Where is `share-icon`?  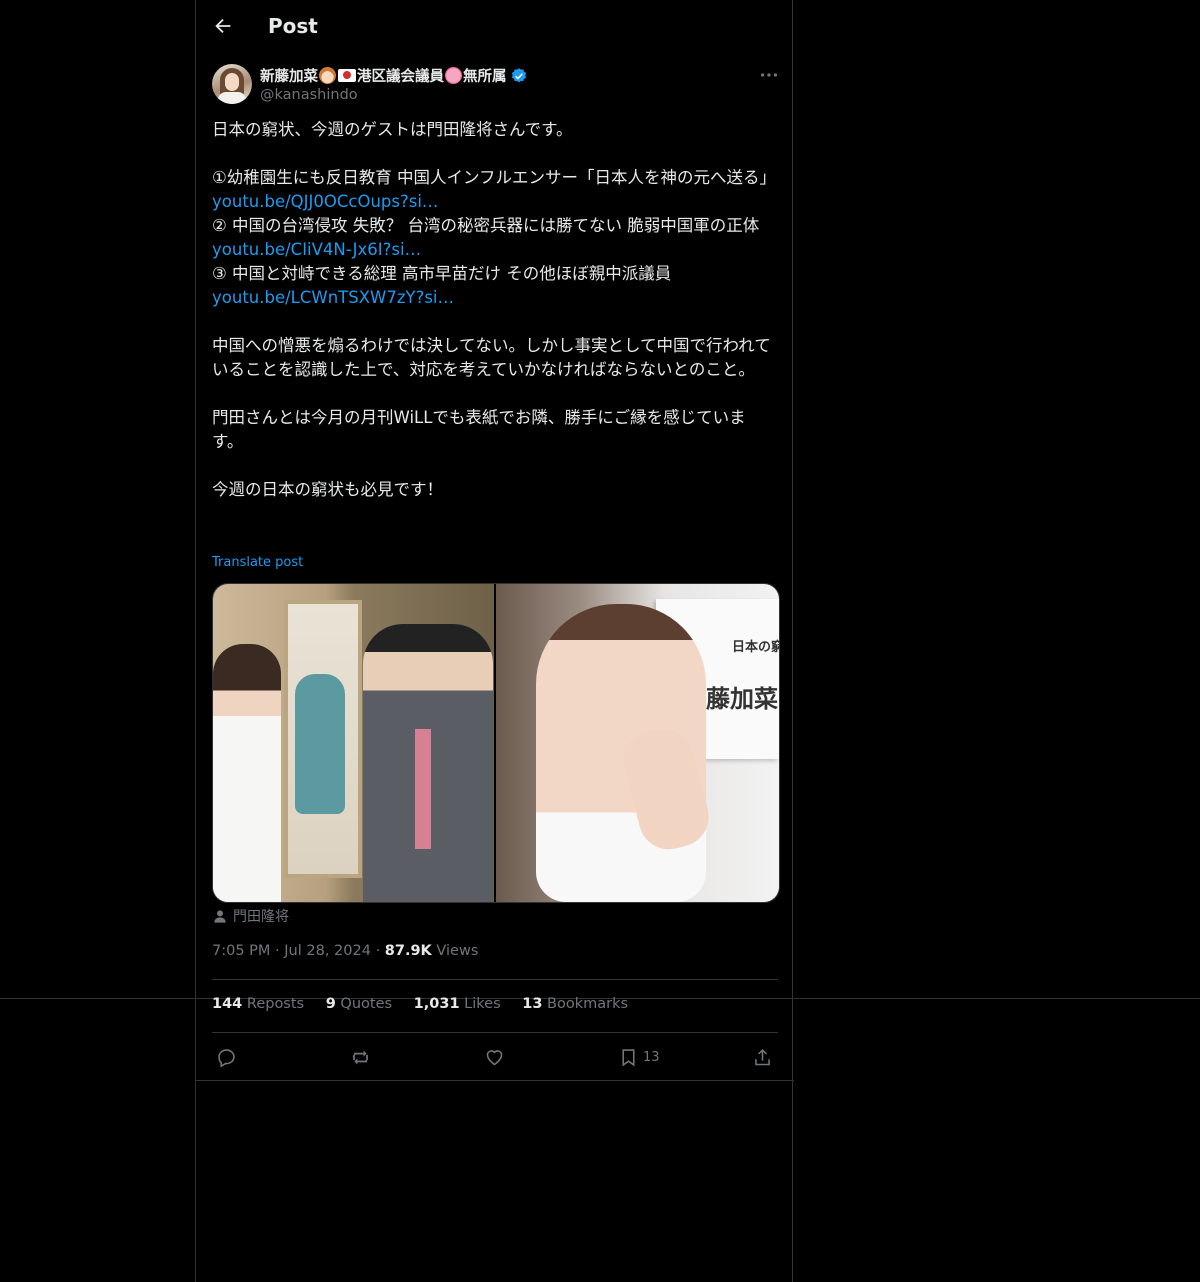 share-icon is located at coordinates (762, 1056).